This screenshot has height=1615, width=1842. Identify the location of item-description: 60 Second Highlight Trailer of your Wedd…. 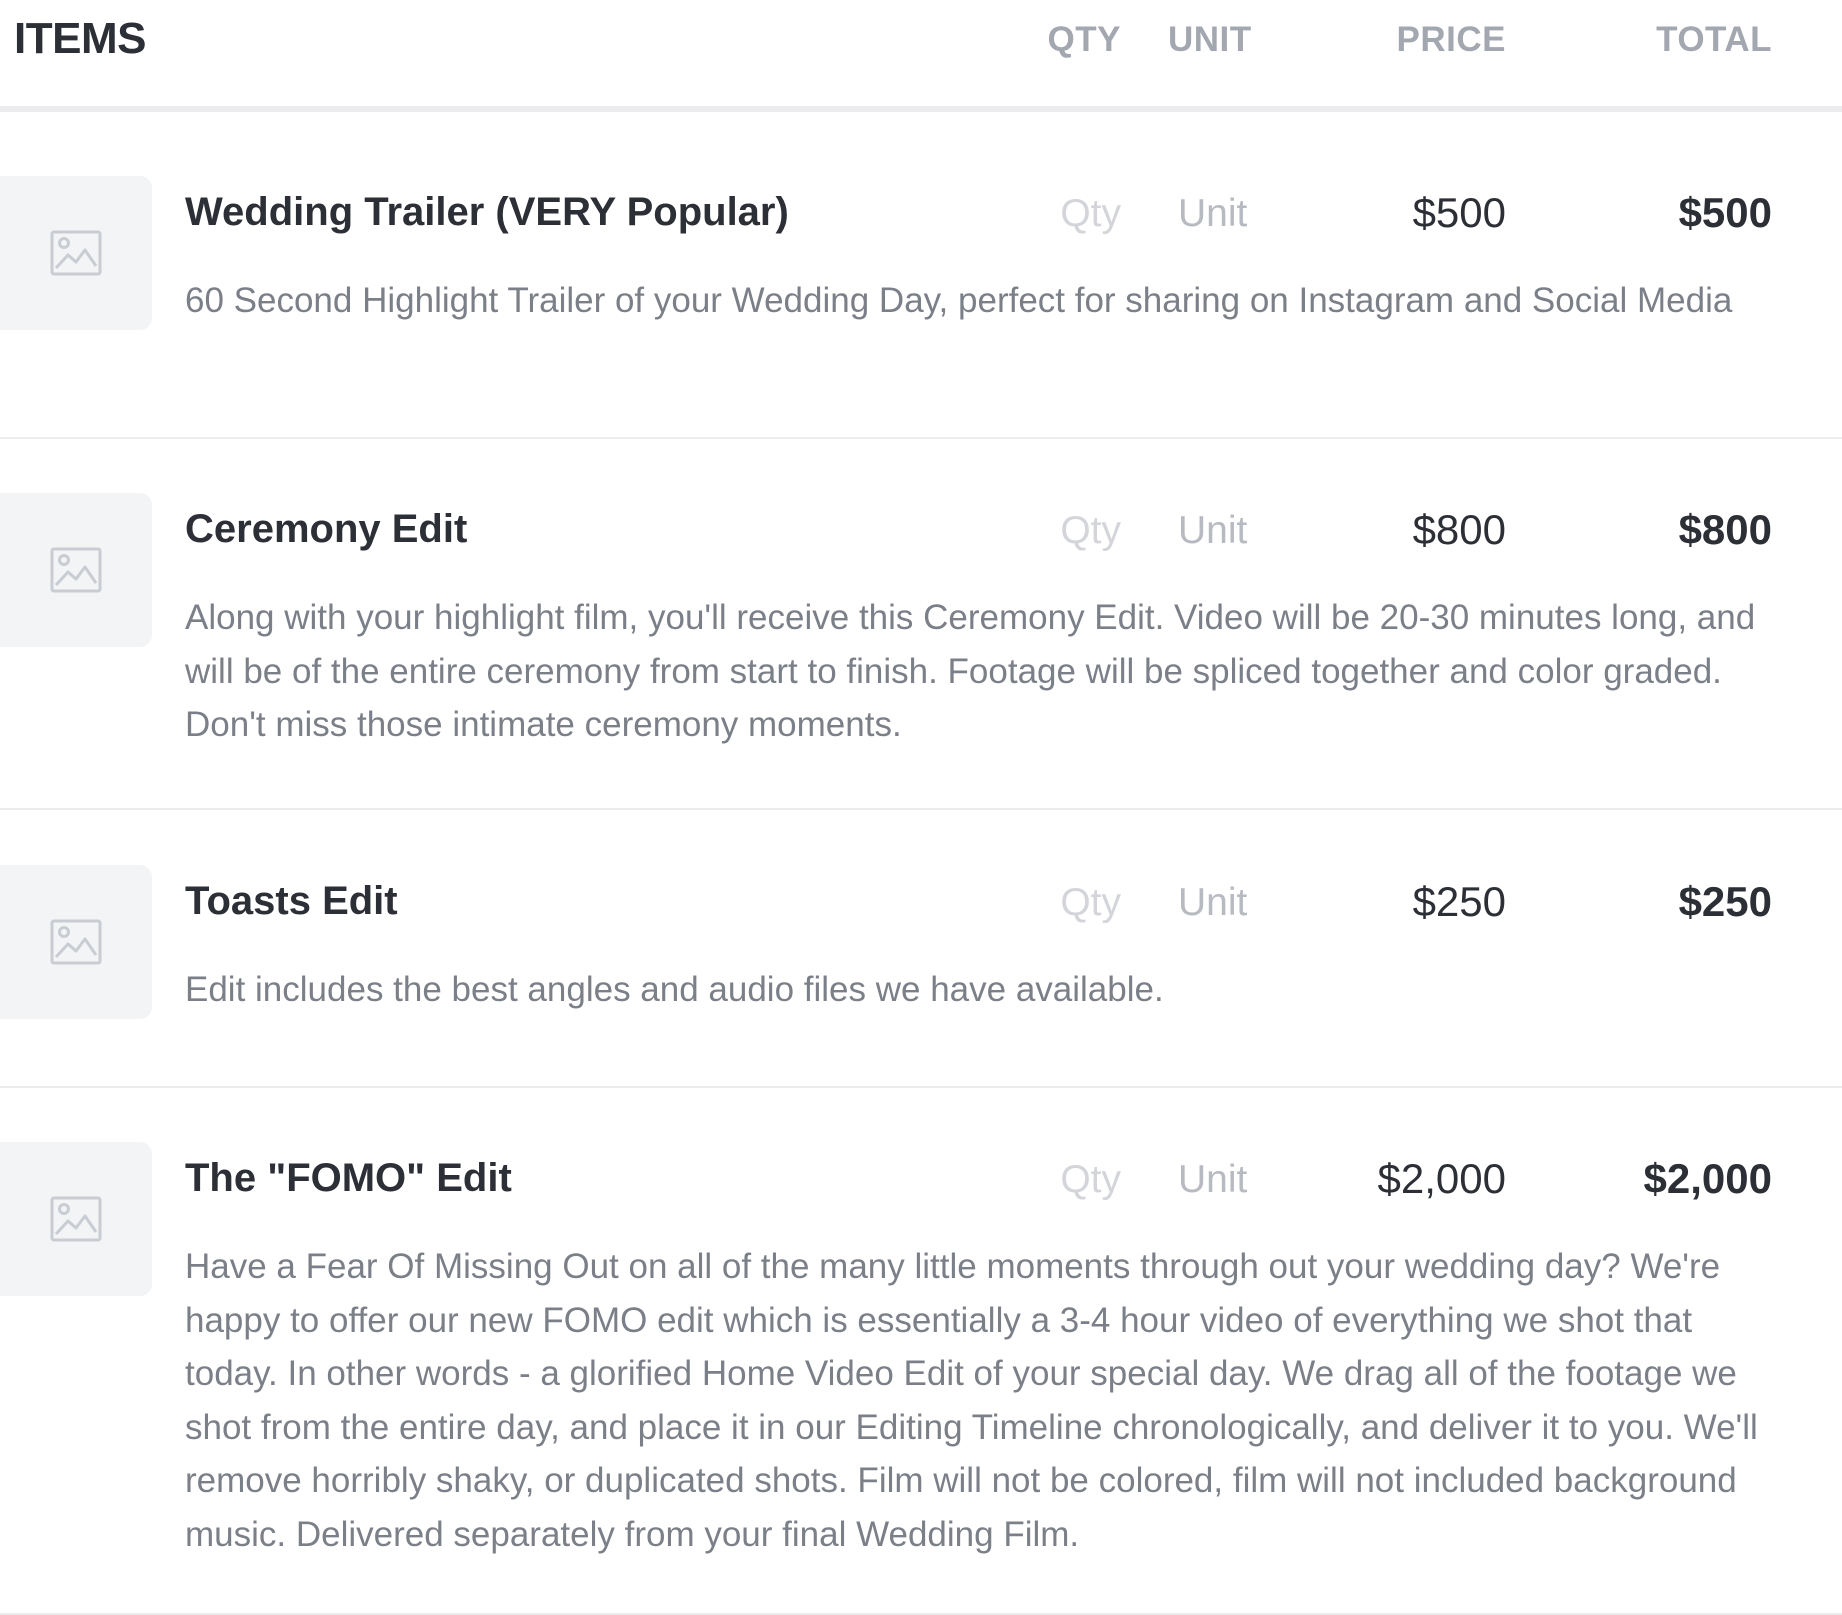
(985, 301).